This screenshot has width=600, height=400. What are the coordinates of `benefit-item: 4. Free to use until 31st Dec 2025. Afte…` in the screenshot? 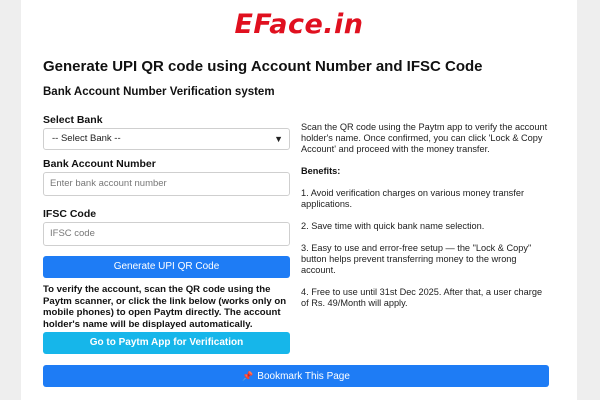 It's located at (422, 297).